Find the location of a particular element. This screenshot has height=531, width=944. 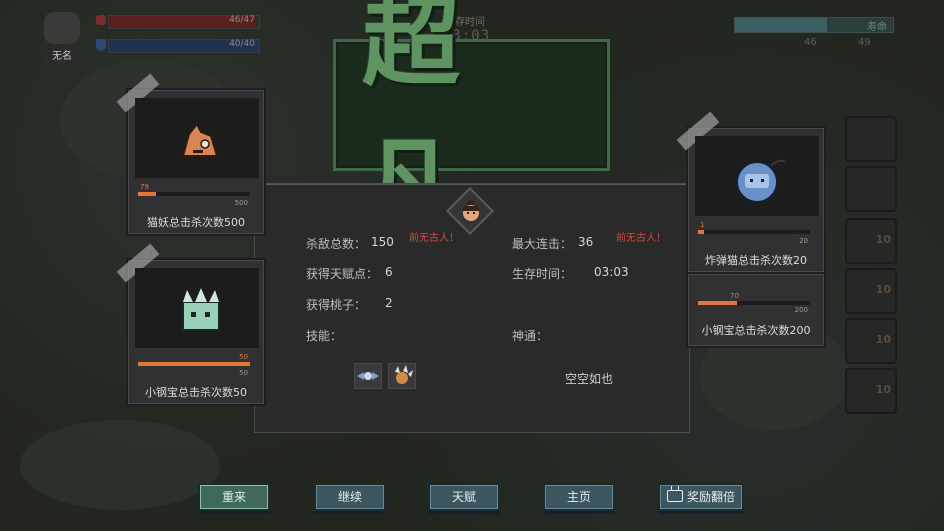

continue-button: 继续 is located at coordinates (350, 497).